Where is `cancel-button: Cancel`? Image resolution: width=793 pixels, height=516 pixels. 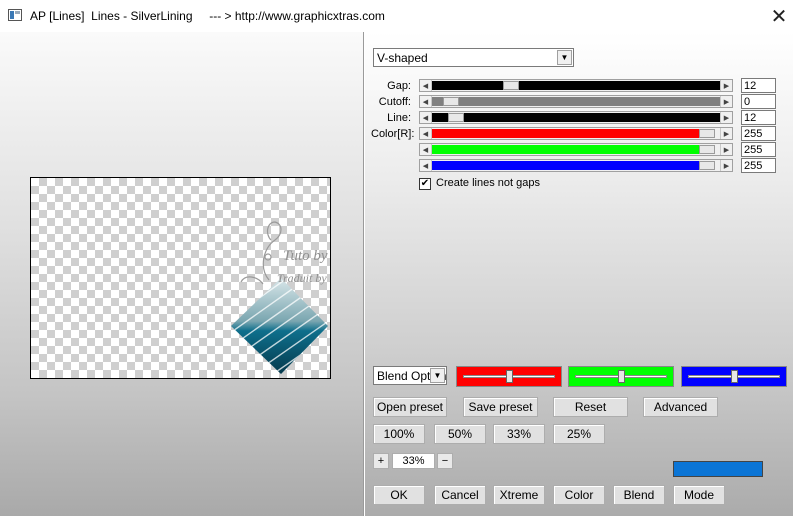 cancel-button: Cancel is located at coordinates (460, 495).